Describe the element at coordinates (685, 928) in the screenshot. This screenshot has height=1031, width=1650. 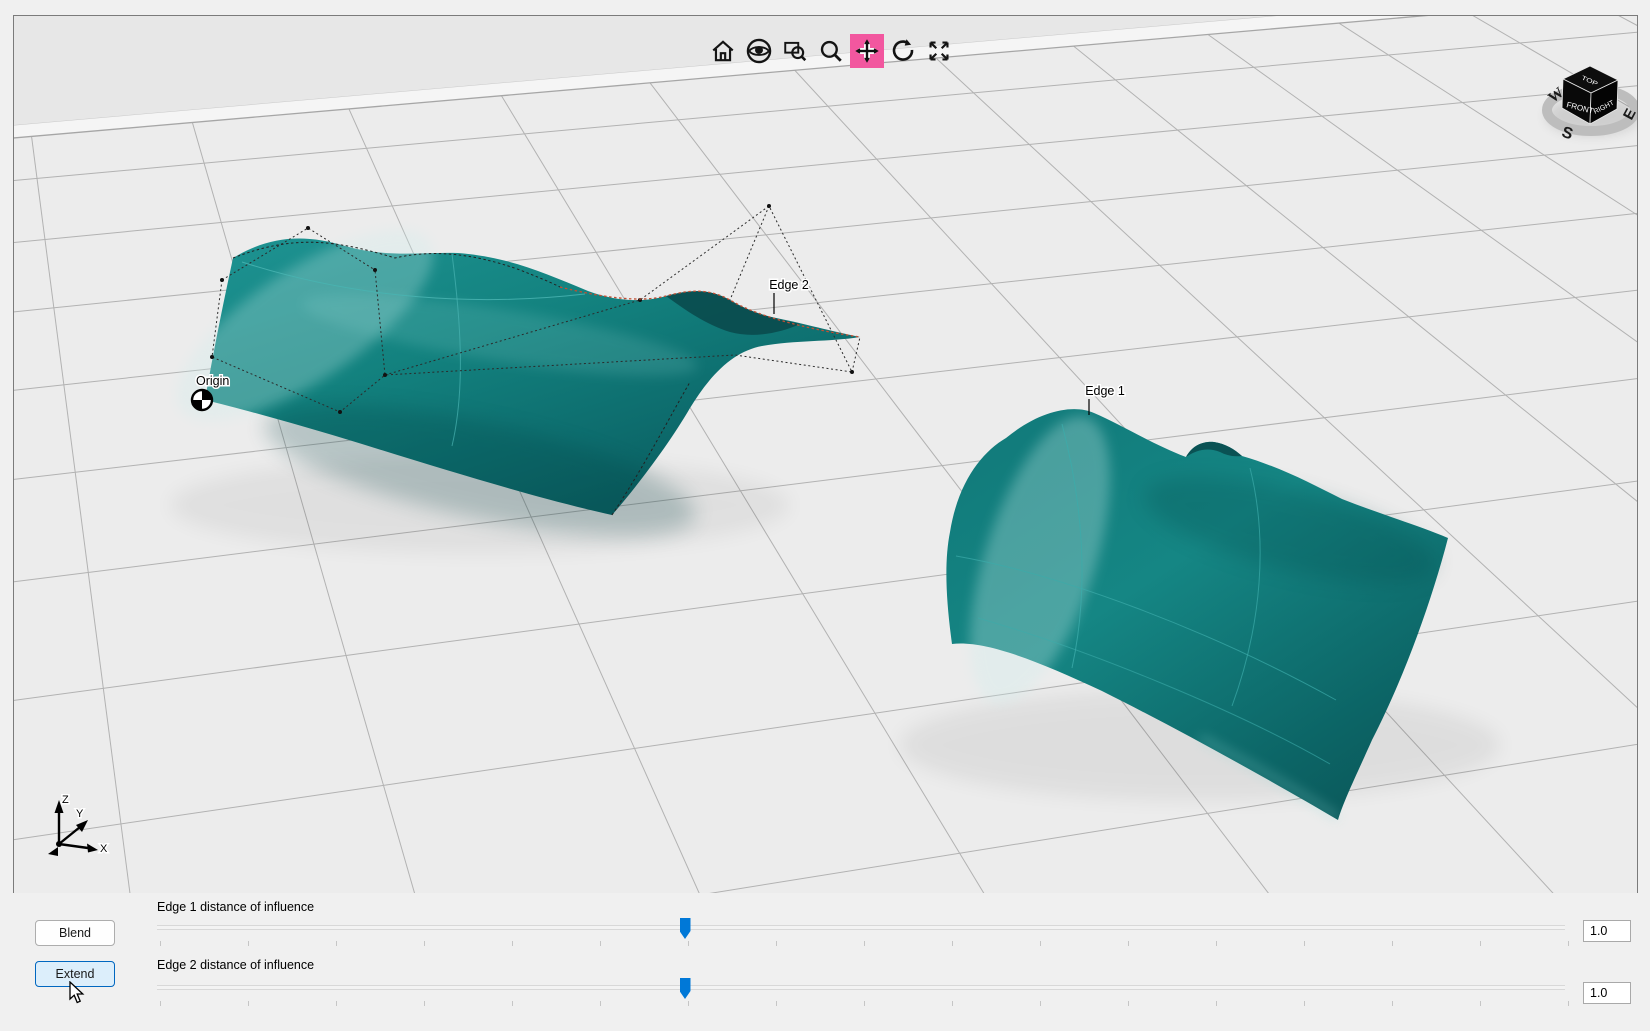
I see `edge1-slider-thumb` at that location.